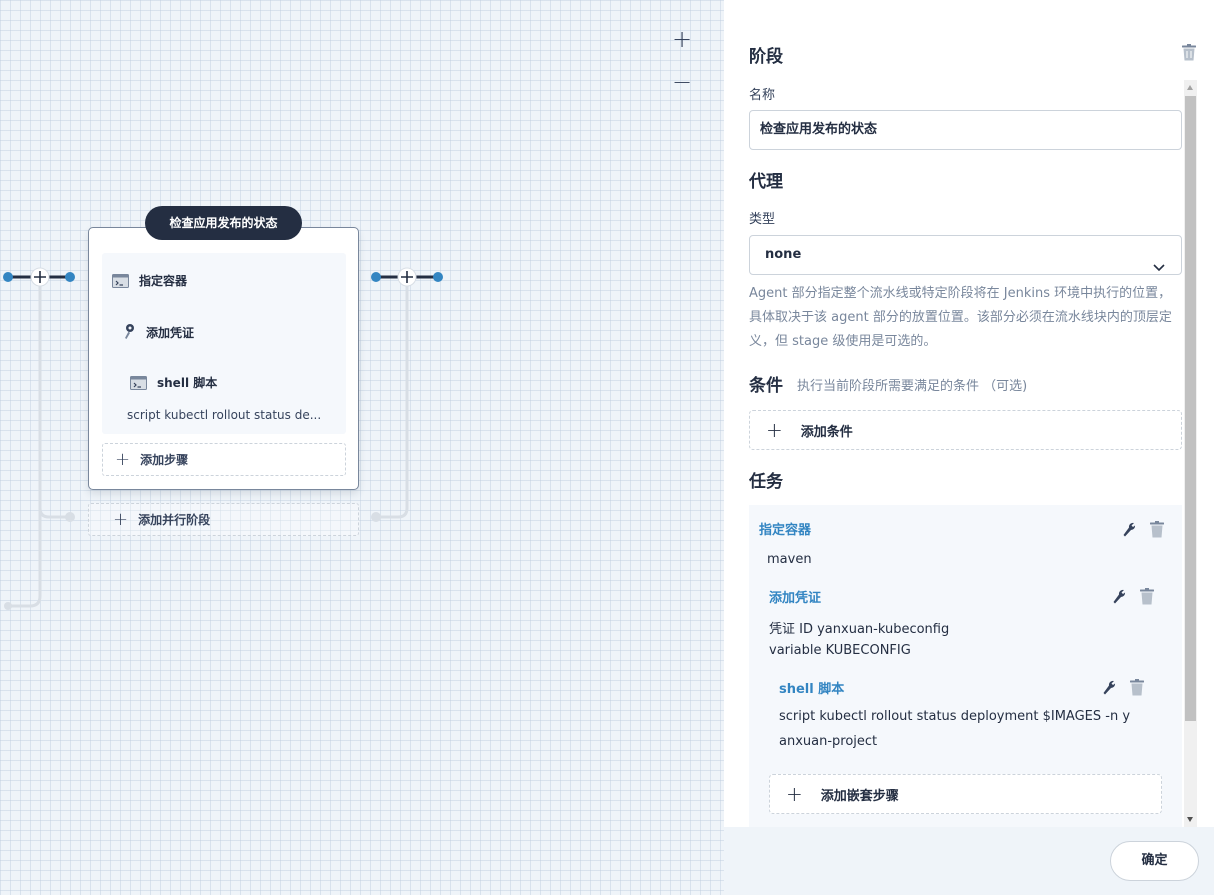 The width and height of the screenshot is (1214, 895). What do you see at coordinates (789, 559) in the screenshot?
I see `task-container-value: maven` at bounding box center [789, 559].